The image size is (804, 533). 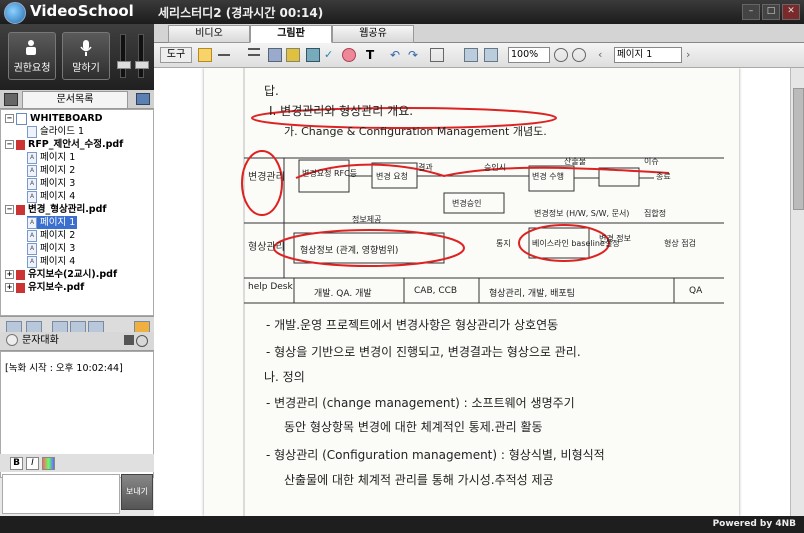 What do you see at coordinates (20, 274) in the screenshot?
I see `pdf-icon` at bounding box center [20, 274].